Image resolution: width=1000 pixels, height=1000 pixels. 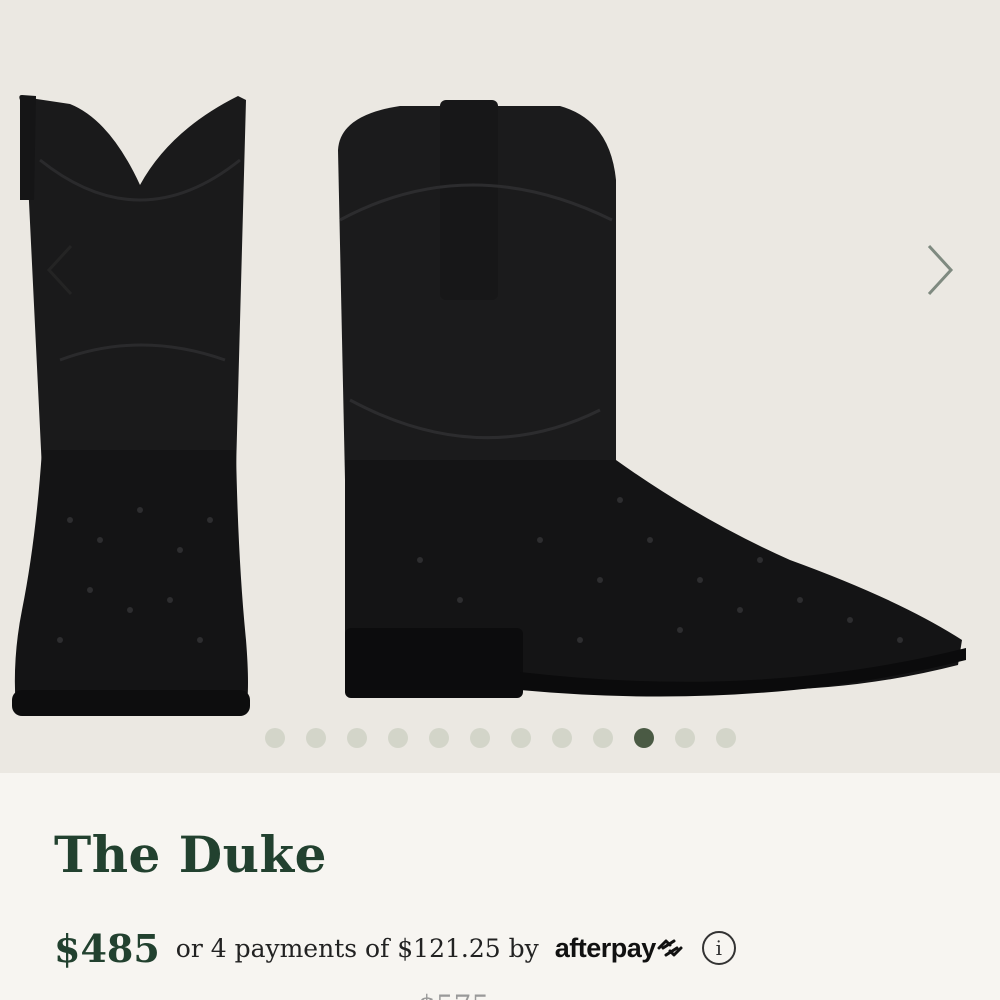 What do you see at coordinates (190, 854) in the screenshot?
I see `product-title: The Duke` at bounding box center [190, 854].